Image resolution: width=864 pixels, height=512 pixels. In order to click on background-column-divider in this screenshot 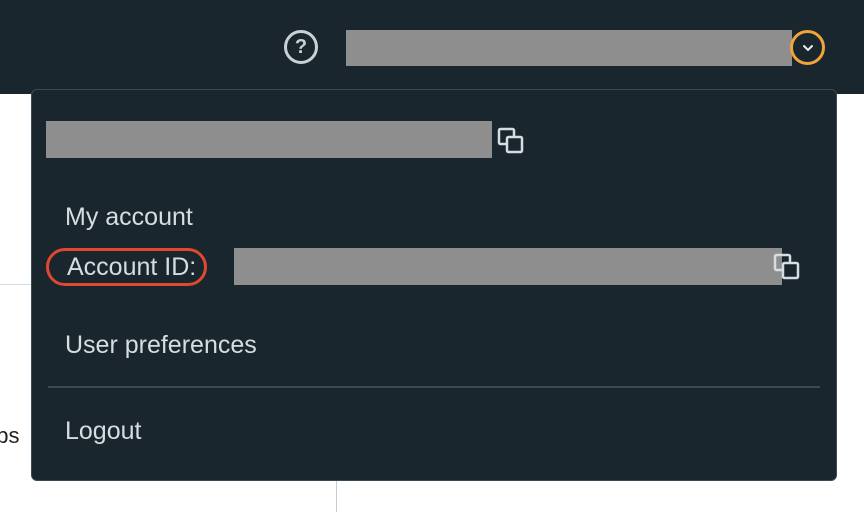, I will do `click(336, 496)`.